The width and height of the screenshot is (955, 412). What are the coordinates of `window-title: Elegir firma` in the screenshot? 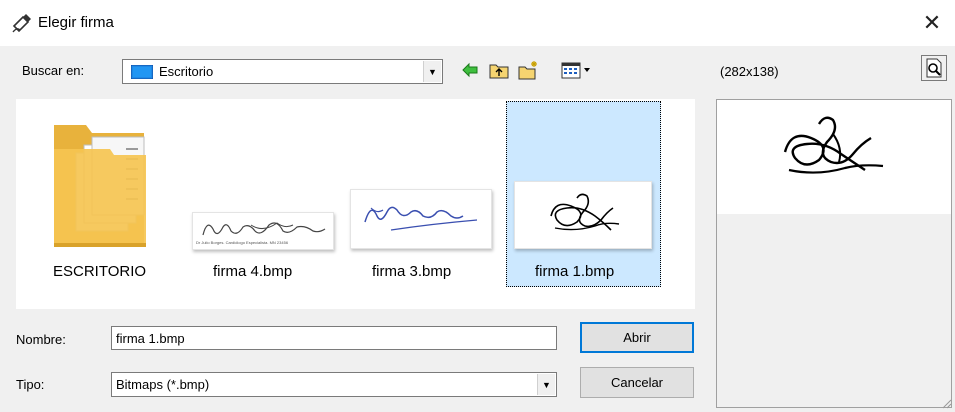 It's located at (76, 22).